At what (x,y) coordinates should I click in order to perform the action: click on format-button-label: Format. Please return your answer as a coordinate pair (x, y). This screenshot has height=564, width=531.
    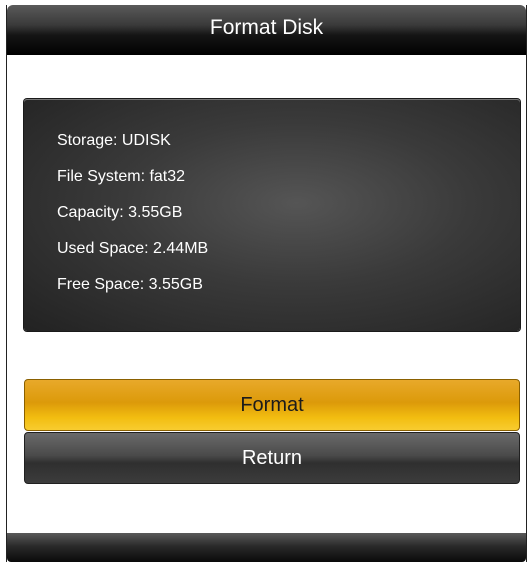
    Looking at the image, I should click on (272, 404).